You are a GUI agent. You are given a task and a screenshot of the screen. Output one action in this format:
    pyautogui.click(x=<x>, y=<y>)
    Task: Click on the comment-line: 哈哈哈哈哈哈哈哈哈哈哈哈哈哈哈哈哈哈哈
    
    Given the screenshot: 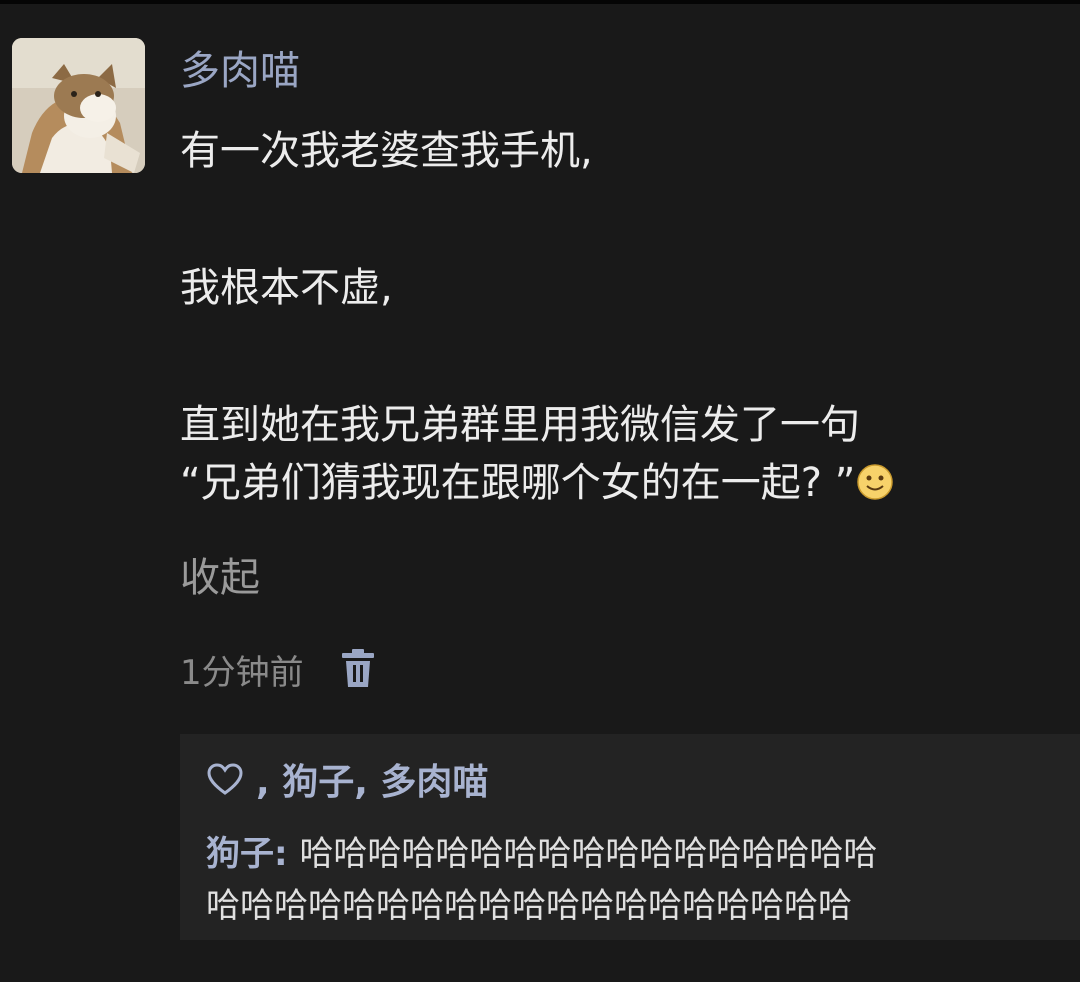 What is the action you would take?
    pyautogui.click(x=643, y=906)
    